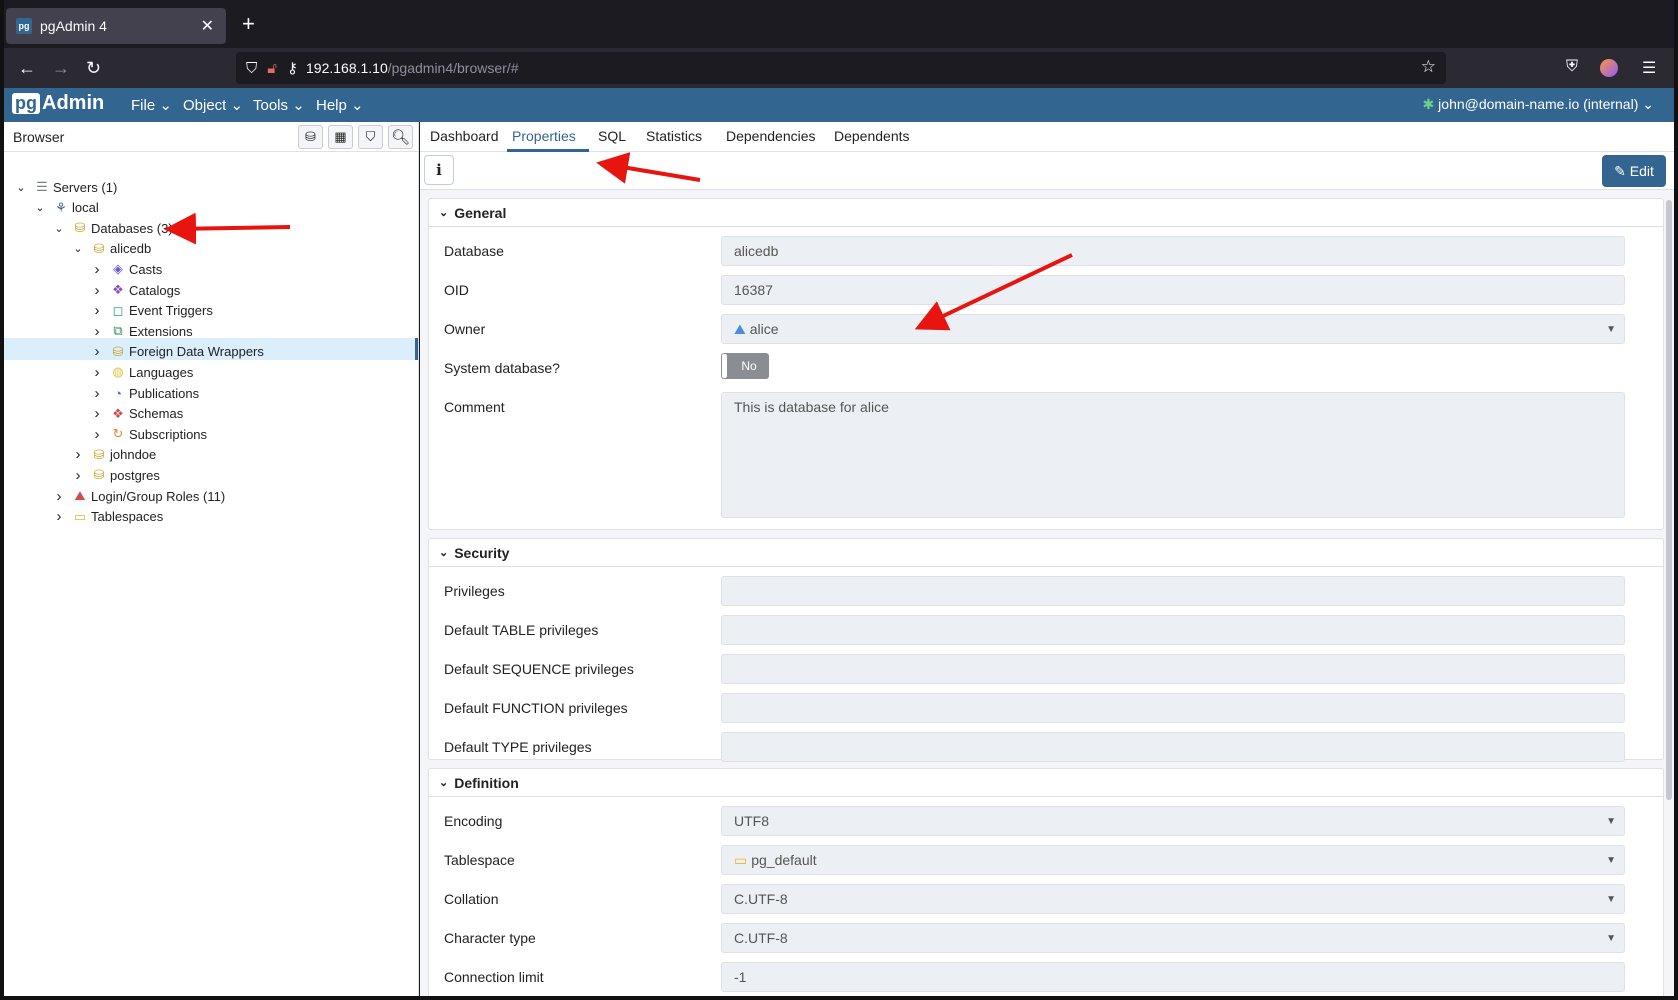 This screenshot has height=1000, width=1678. I want to click on arrow-to-alicedb, so click(227, 228).